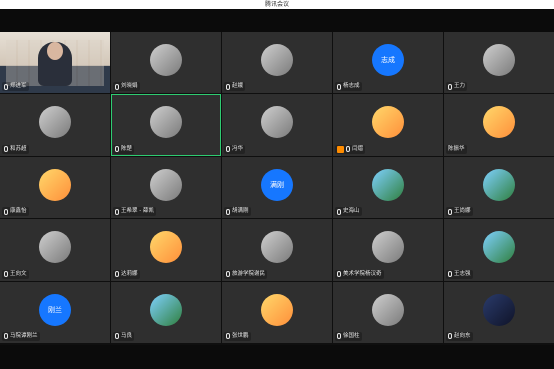 The width and height of the screenshot is (554, 369). What do you see at coordinates (24, 335) in the screenshot?
I see `participant-name: 马院谭刚兰` at bounding box center [24, 335].